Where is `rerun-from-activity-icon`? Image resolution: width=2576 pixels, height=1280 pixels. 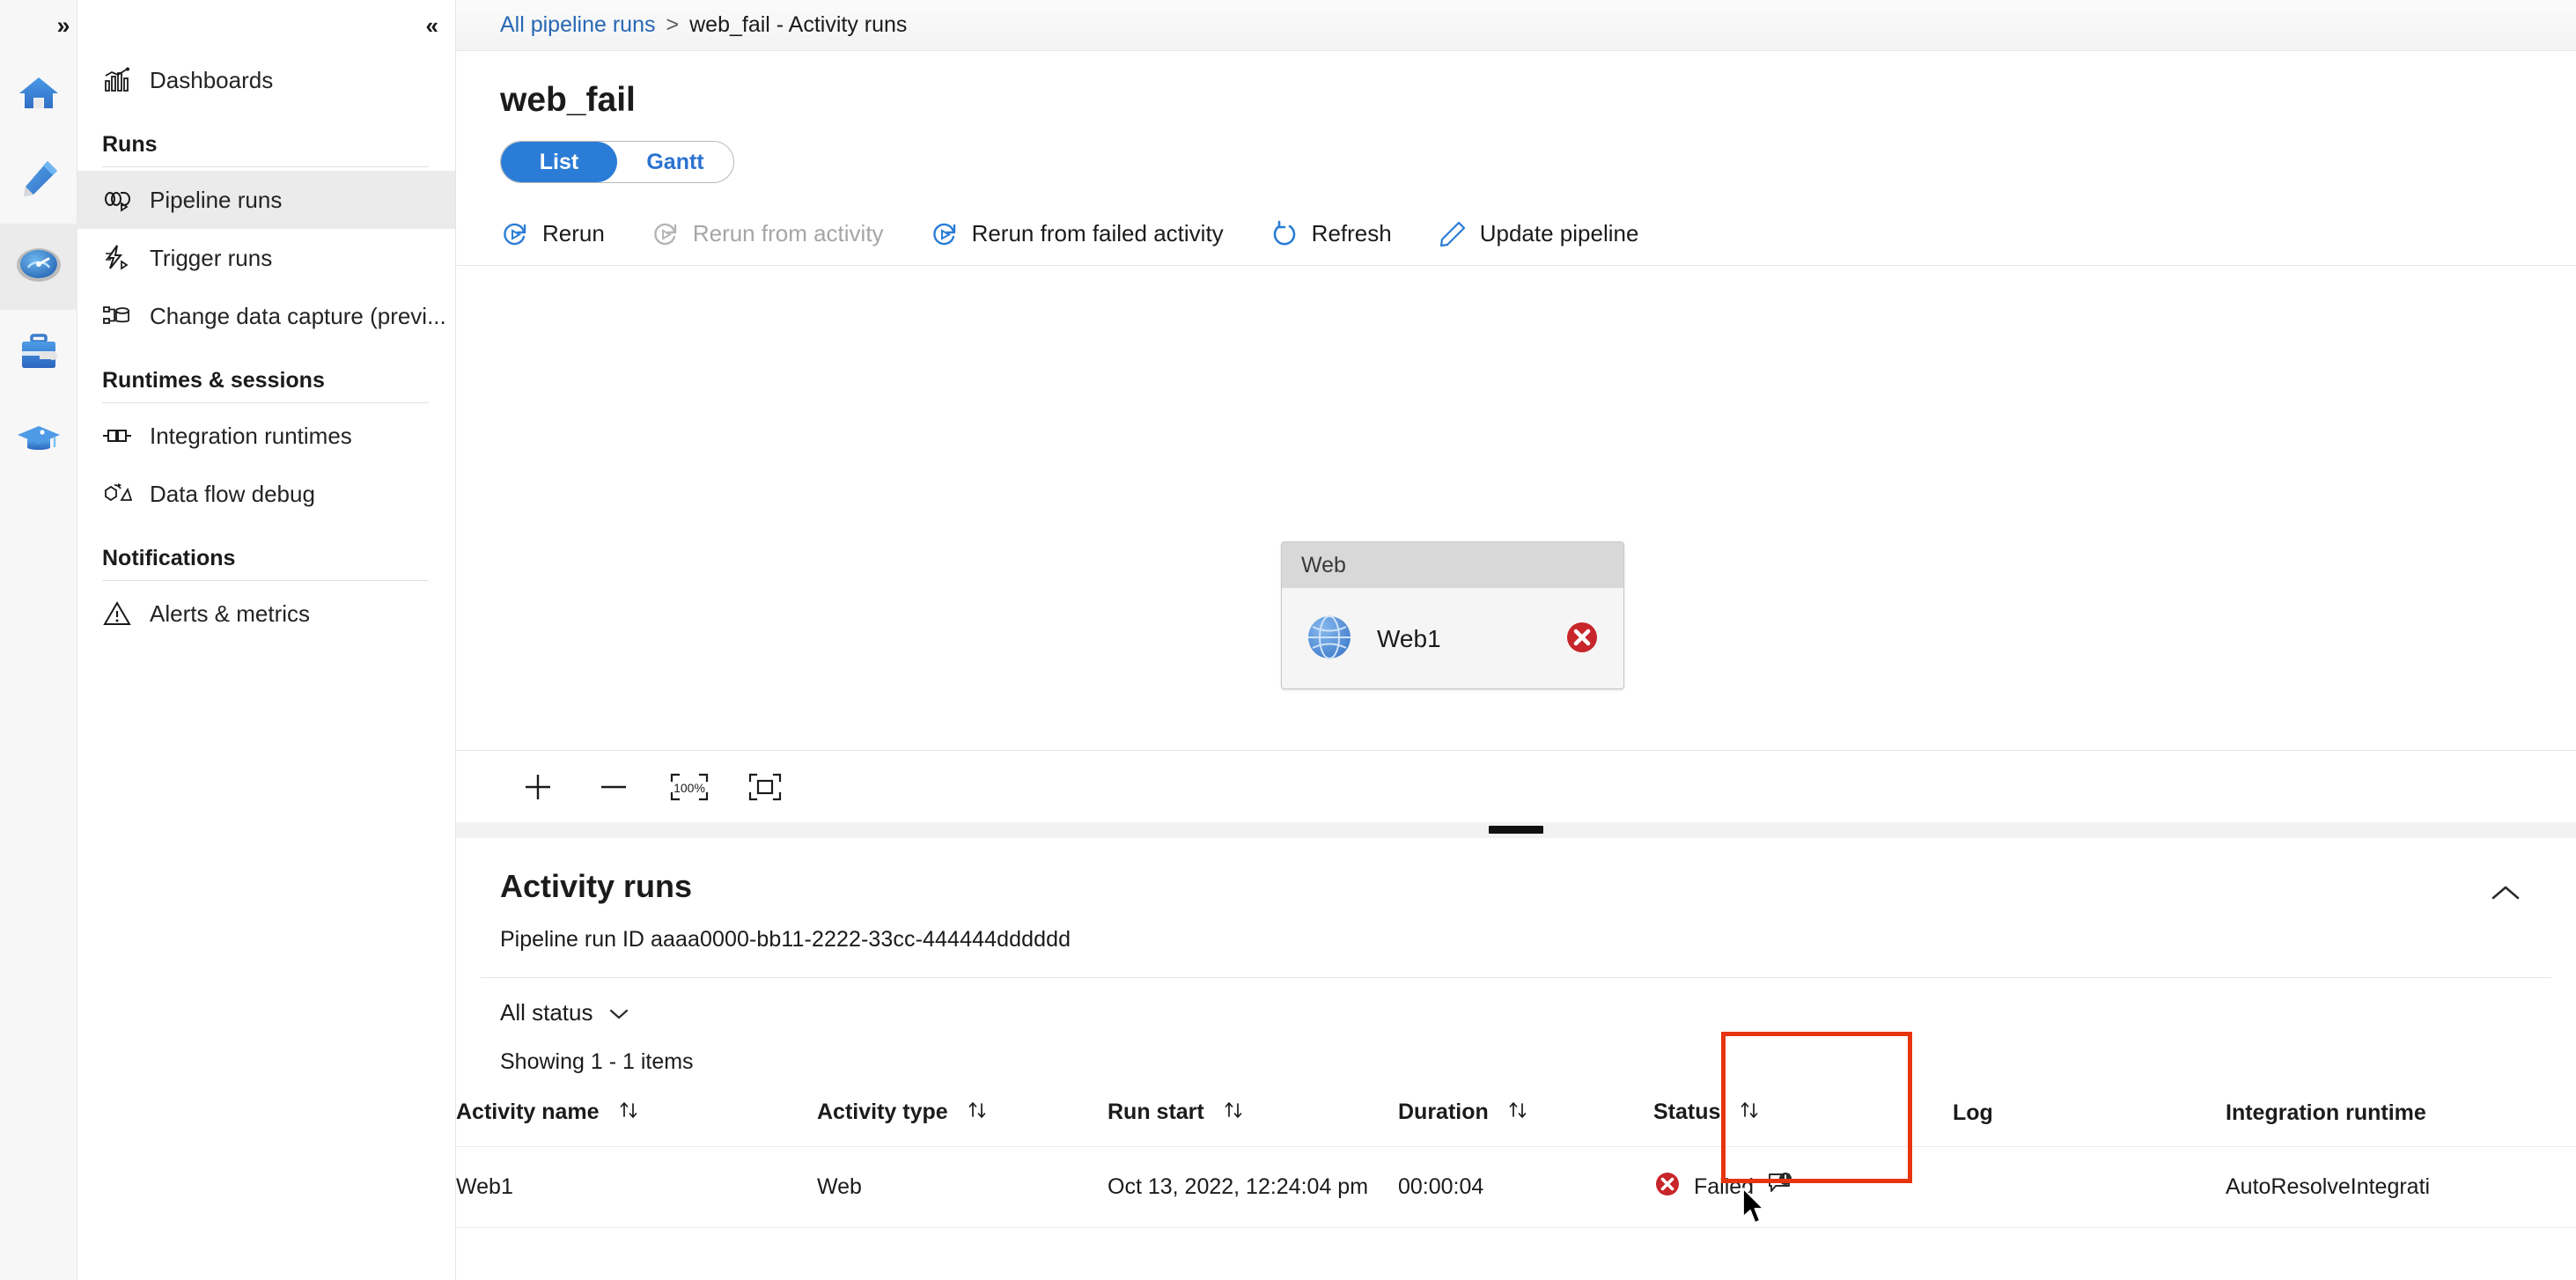
rerun-from-activity-icon is located at coordinates (666, 234).